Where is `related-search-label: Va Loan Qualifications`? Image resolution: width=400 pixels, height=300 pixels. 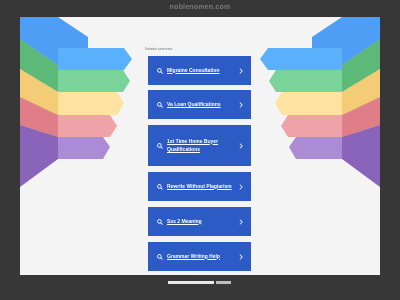 related-search-label: Va Loan Qualifications is located at coordinates (203, 105).